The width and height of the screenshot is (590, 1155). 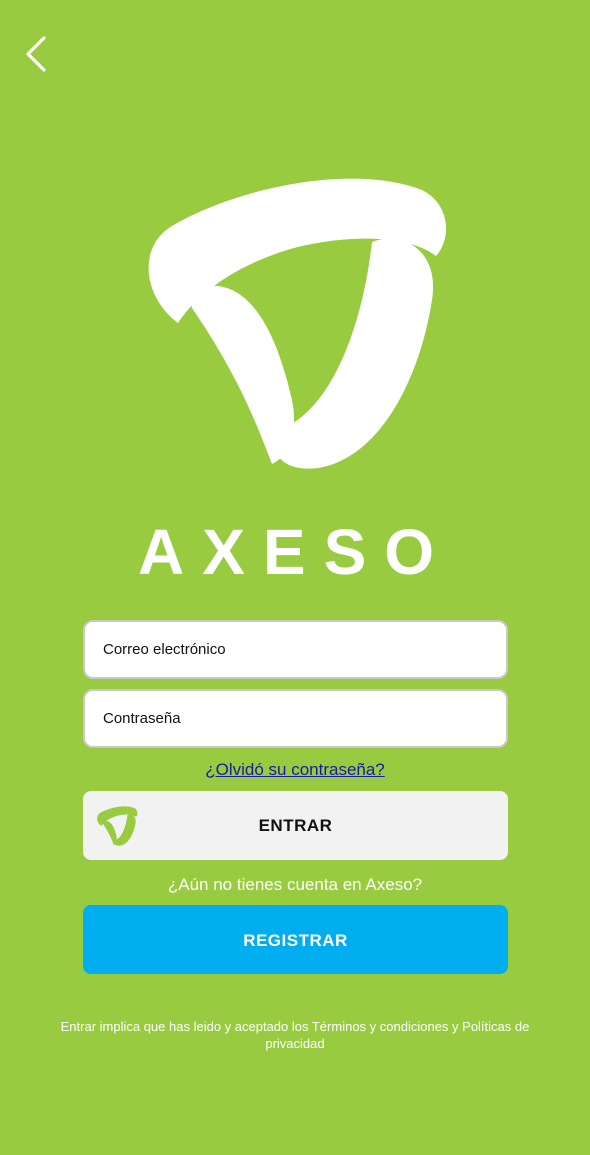 I want to click on brand-name: AXESO, so click(x=295, y=552).